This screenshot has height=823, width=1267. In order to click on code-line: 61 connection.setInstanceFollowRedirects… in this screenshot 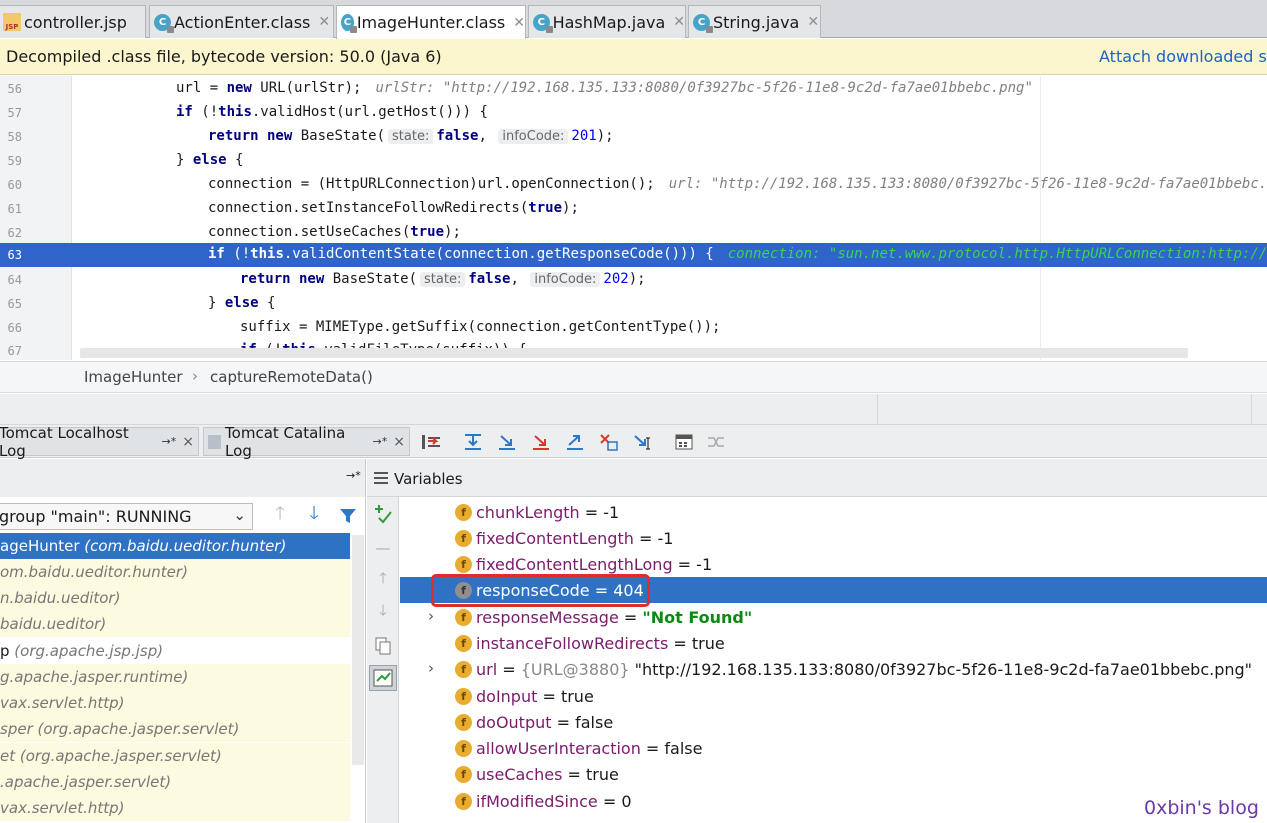, I will do `click(633, 209)`.